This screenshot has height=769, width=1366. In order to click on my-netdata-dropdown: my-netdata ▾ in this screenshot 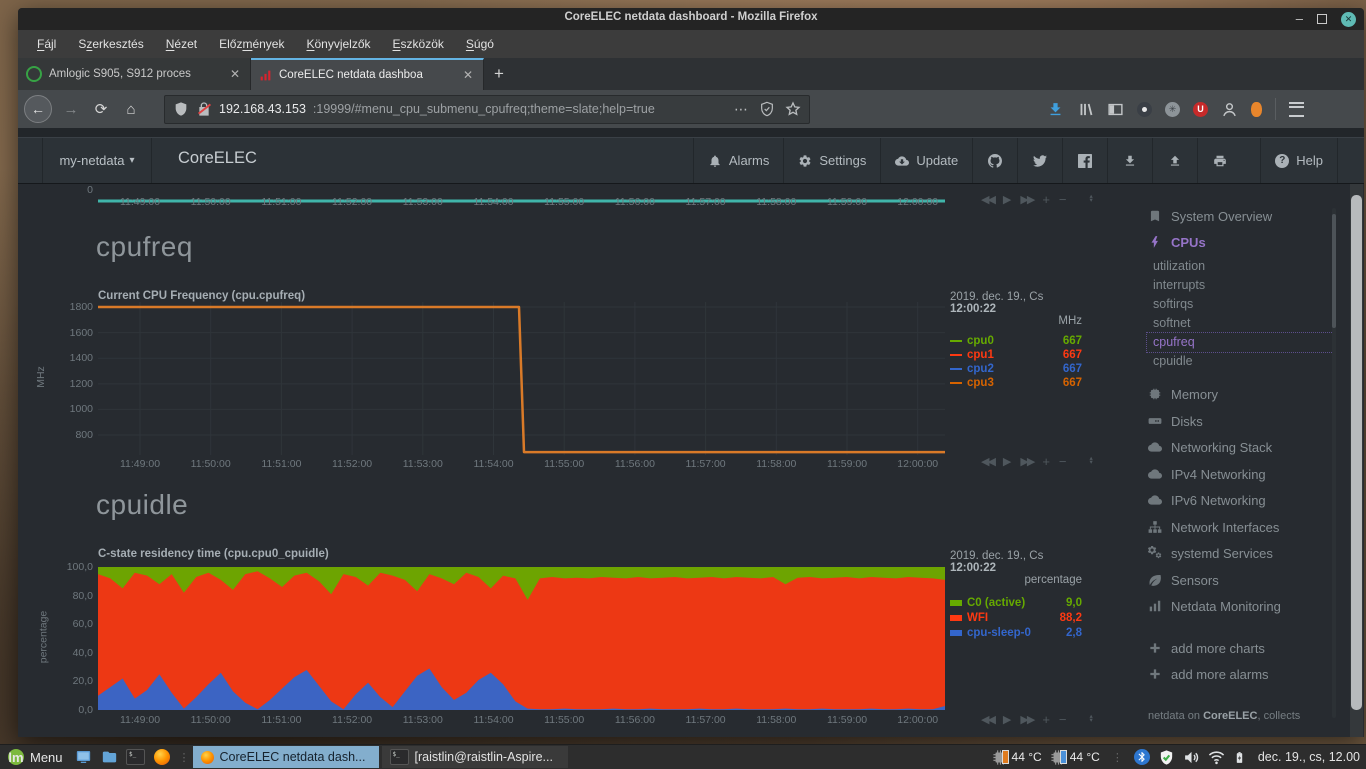, I will do `click(97, 160)`.